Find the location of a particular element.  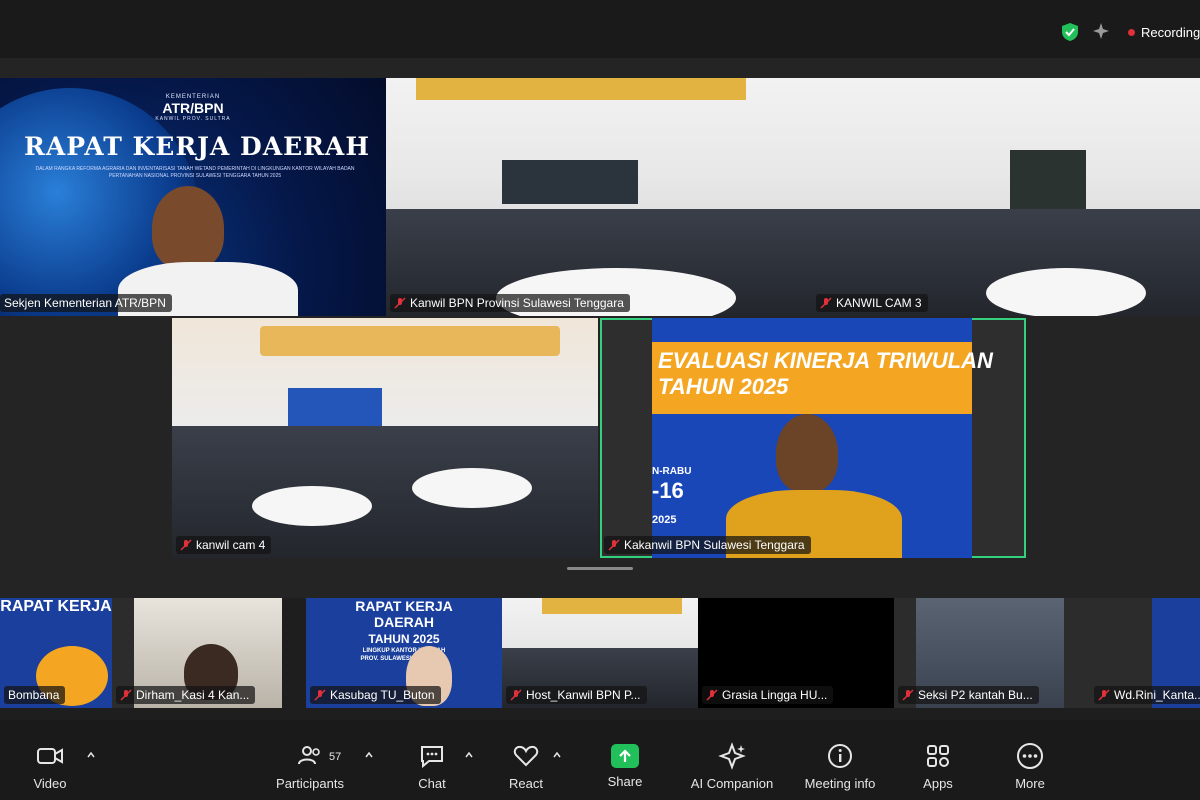

chat-button: Chat is located at coordinates (432, 766).